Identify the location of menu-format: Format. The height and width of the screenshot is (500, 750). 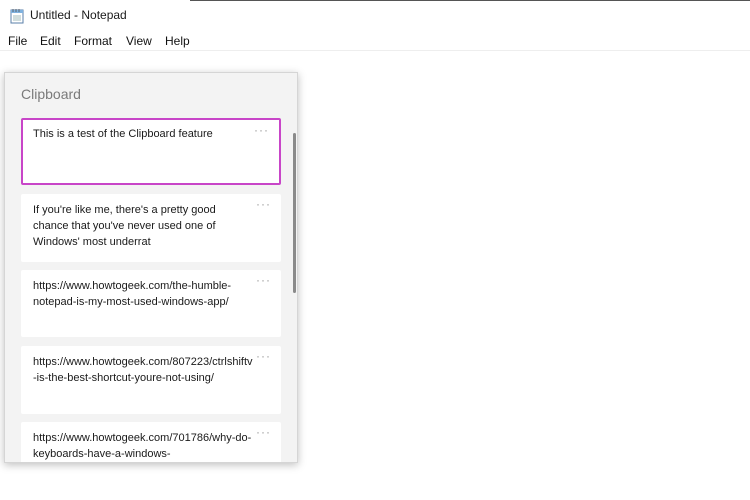
(93, 41).